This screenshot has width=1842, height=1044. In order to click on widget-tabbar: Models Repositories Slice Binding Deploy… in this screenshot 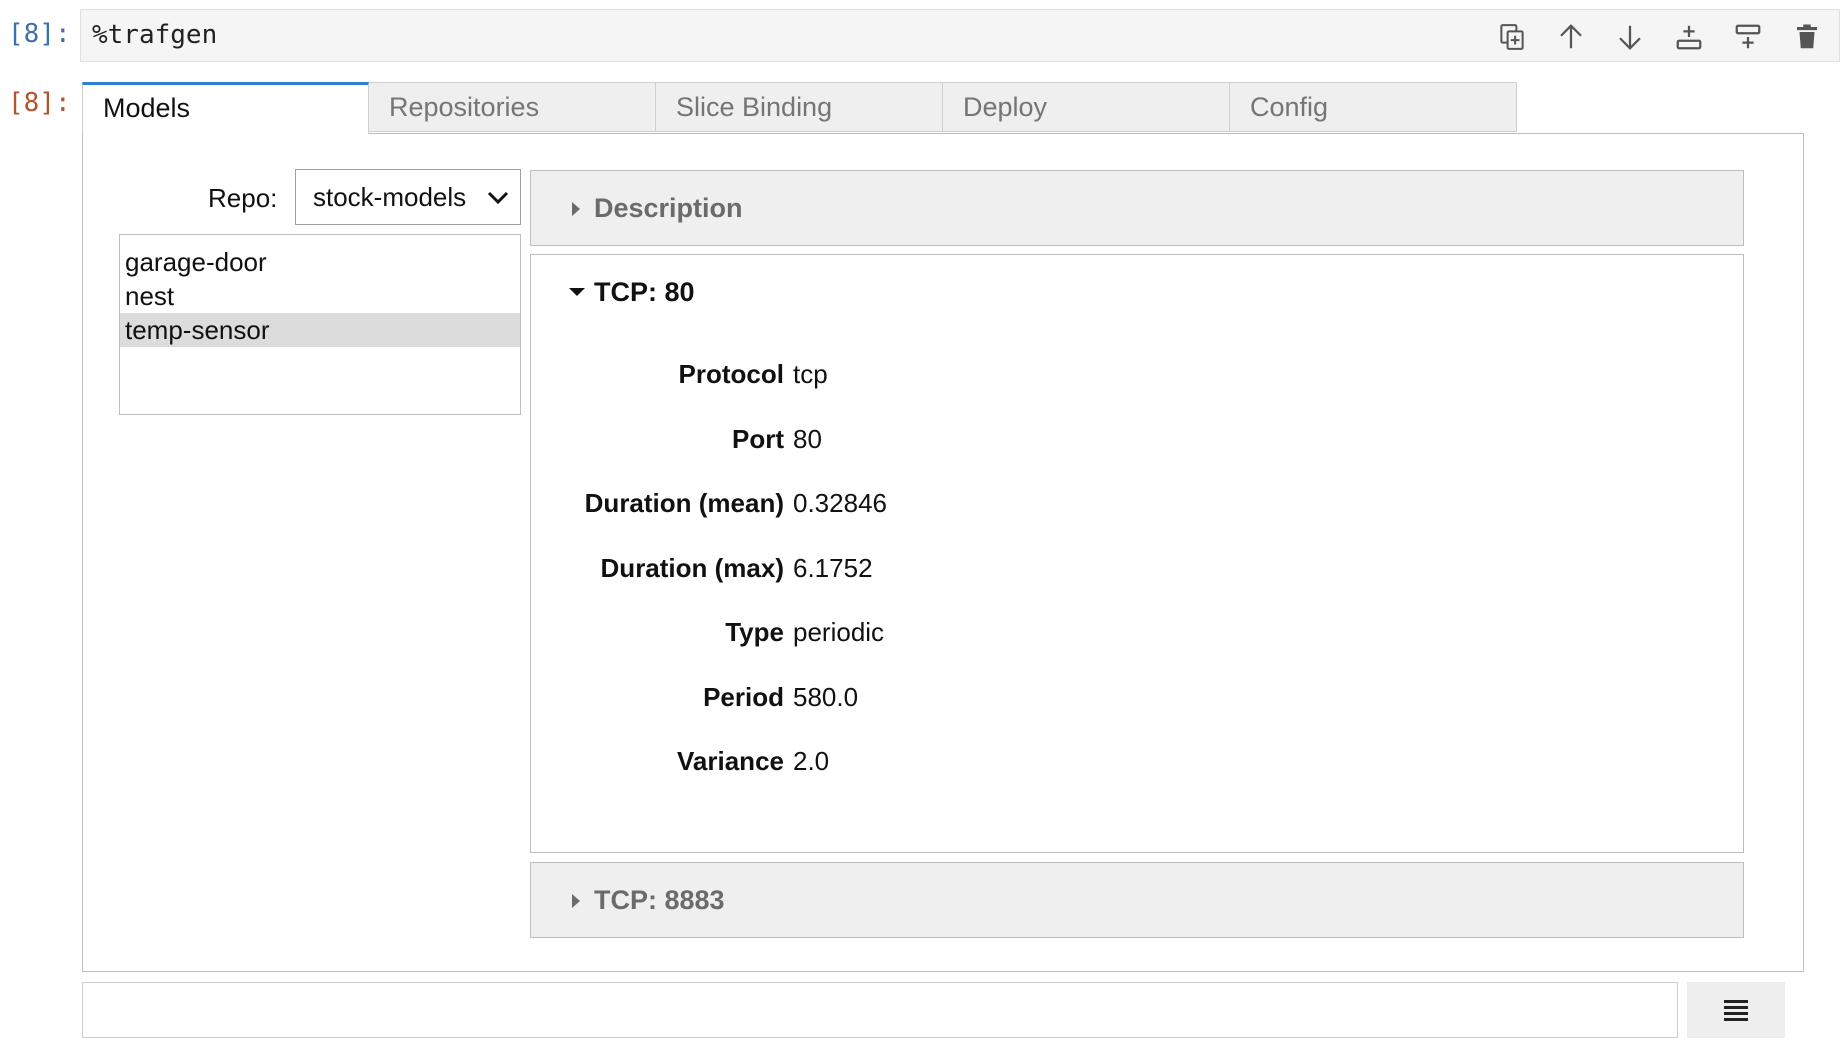, I will do `click(799, 108)`.